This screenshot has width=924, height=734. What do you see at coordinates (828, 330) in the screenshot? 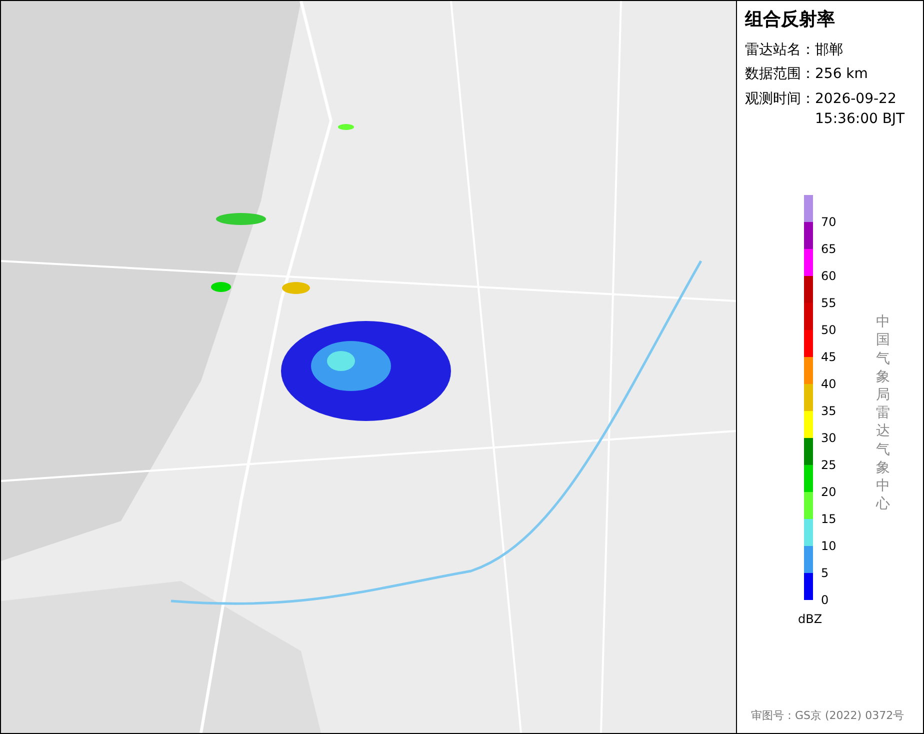
I see `legend-label: 50` at bounding box center [828, 330].